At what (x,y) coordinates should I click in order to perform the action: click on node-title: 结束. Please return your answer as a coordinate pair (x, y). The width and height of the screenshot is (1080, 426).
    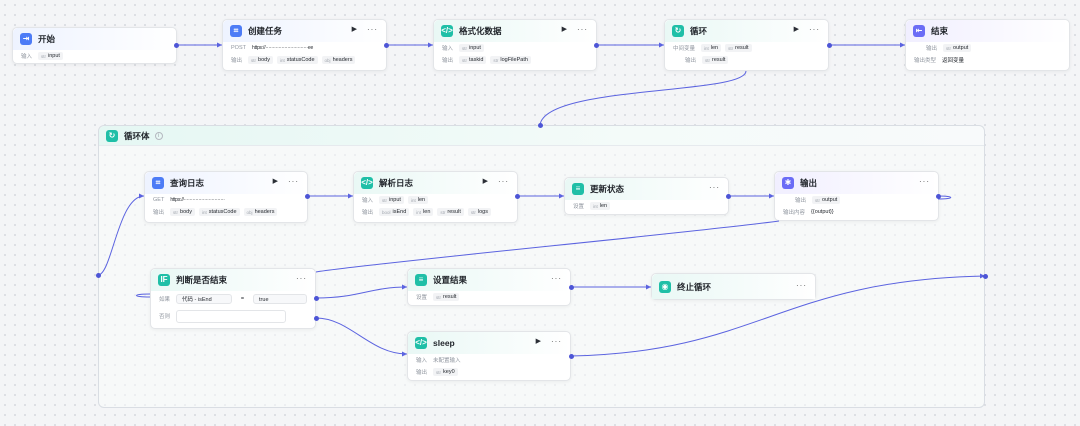
    Looking at the image, I should click on (940, 31).